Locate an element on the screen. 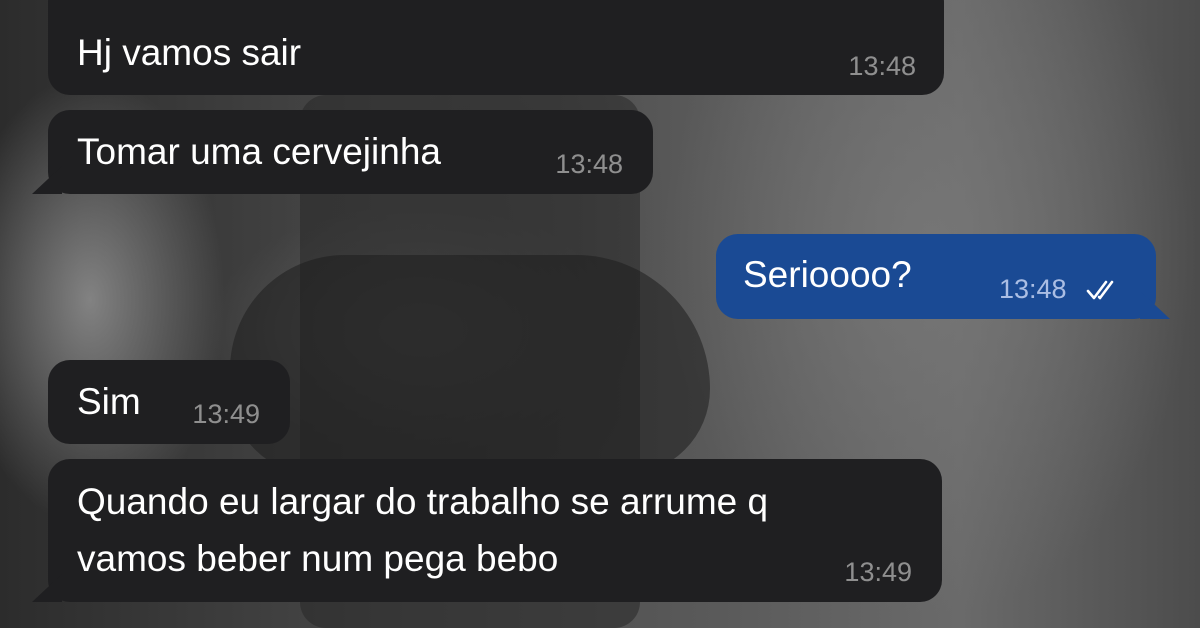  incoming-message-bubble: Tomar uma cervejinha 13:48 is located at coordinates (350, 152).